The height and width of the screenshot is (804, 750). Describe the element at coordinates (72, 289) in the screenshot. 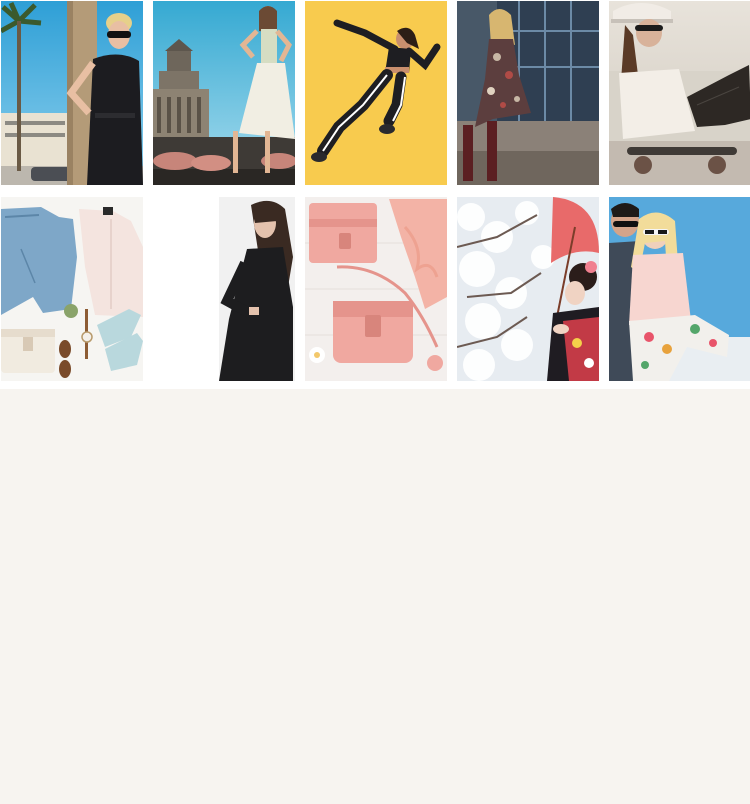

I see `gallery-image-flat-lay-jeans` at that location.